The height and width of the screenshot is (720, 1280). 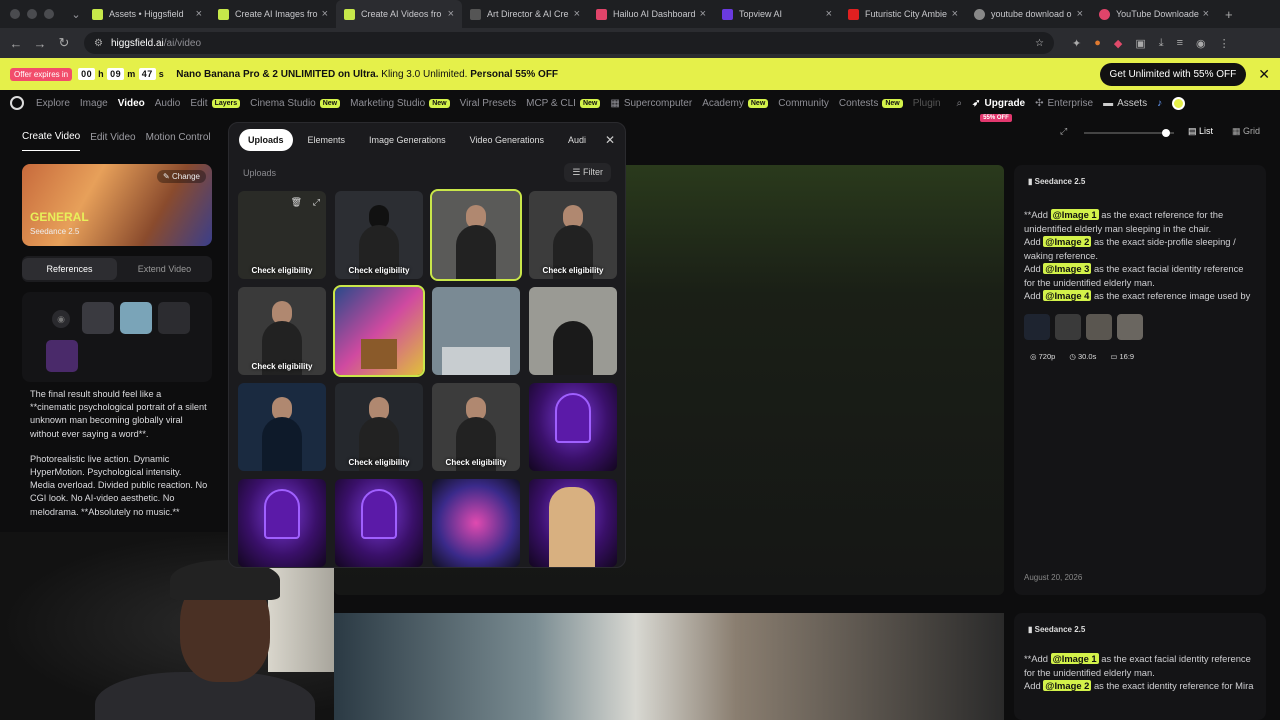 What do you see at coordinates (1097, 43) in the screenshot?
I see `extension-fox-icon: ●` at bounding box center [1097, 43].